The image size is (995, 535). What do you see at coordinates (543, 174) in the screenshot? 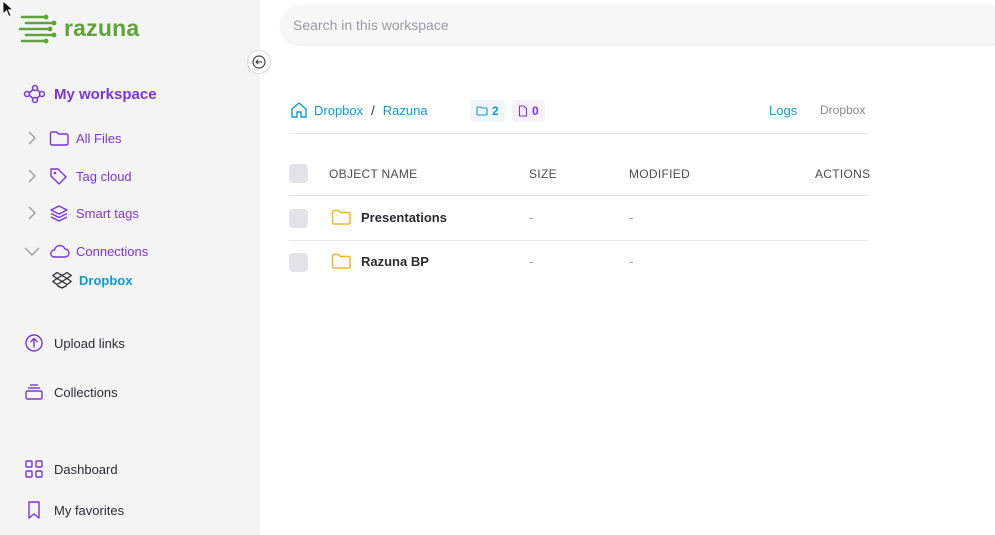
I see `column-header-size: SIZE` at bounding box center [543, 174].